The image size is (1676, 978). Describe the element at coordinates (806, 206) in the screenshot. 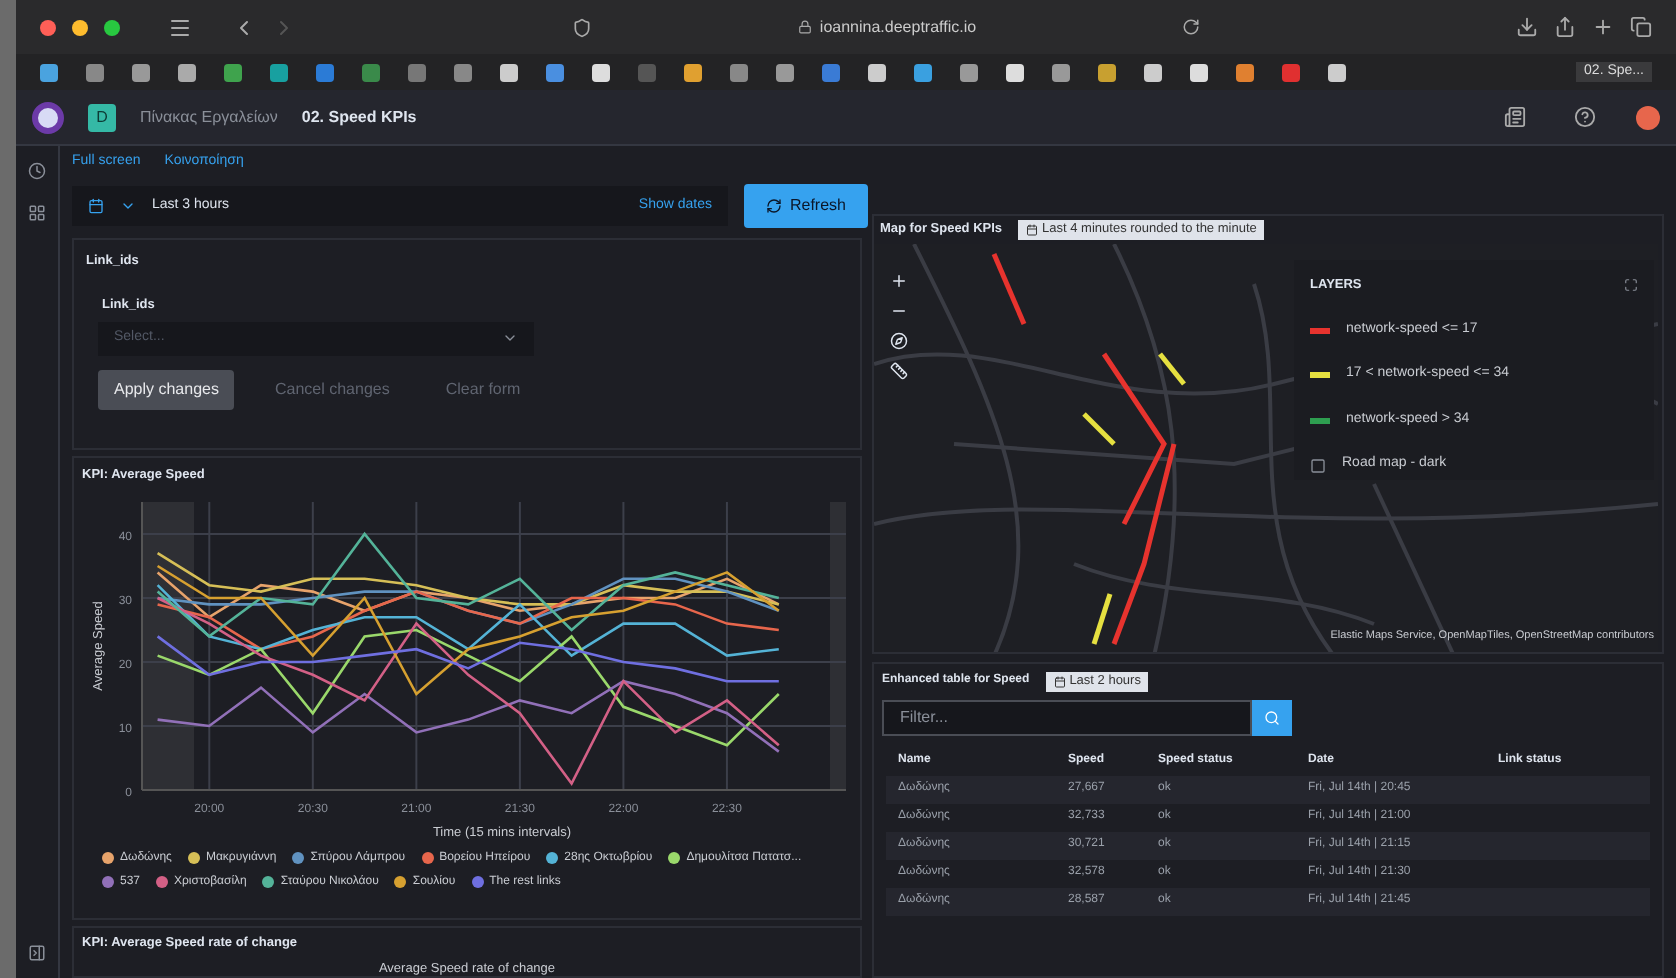

I see `refresh-button: Refresh` at that location.